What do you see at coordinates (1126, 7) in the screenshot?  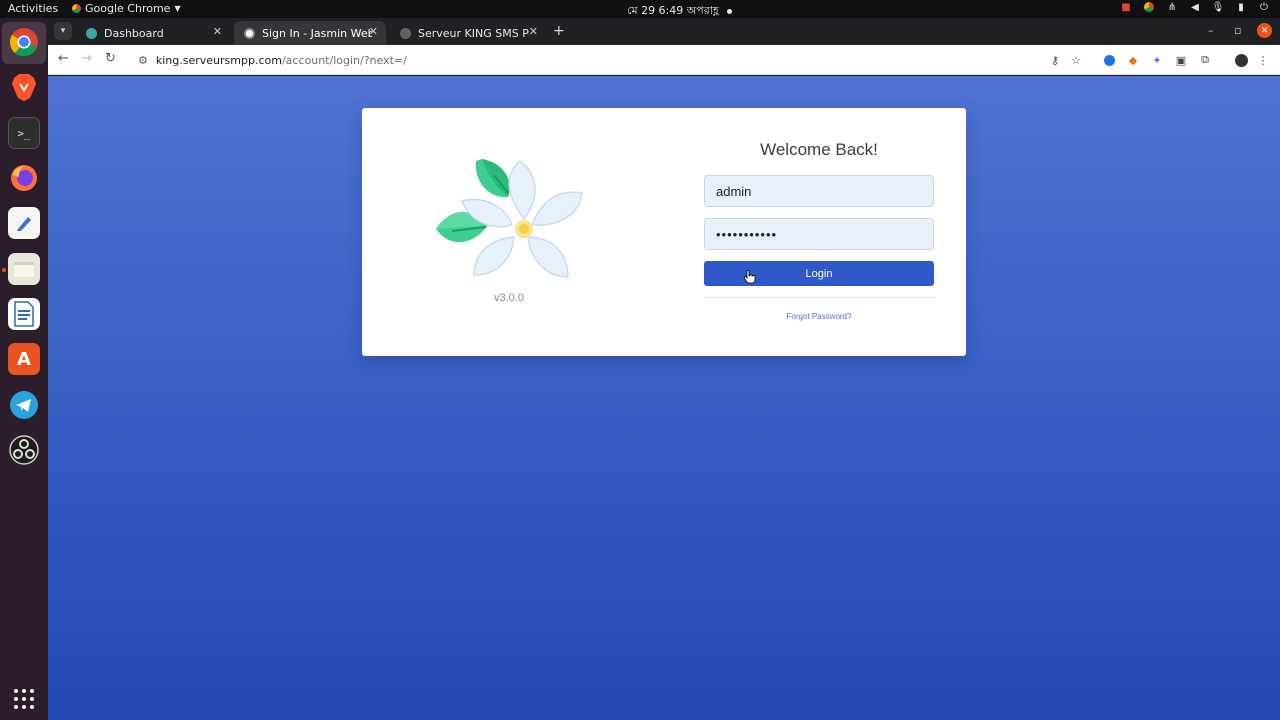 I see `screen-record-icon: ■` at bounding box center [1126, 7].